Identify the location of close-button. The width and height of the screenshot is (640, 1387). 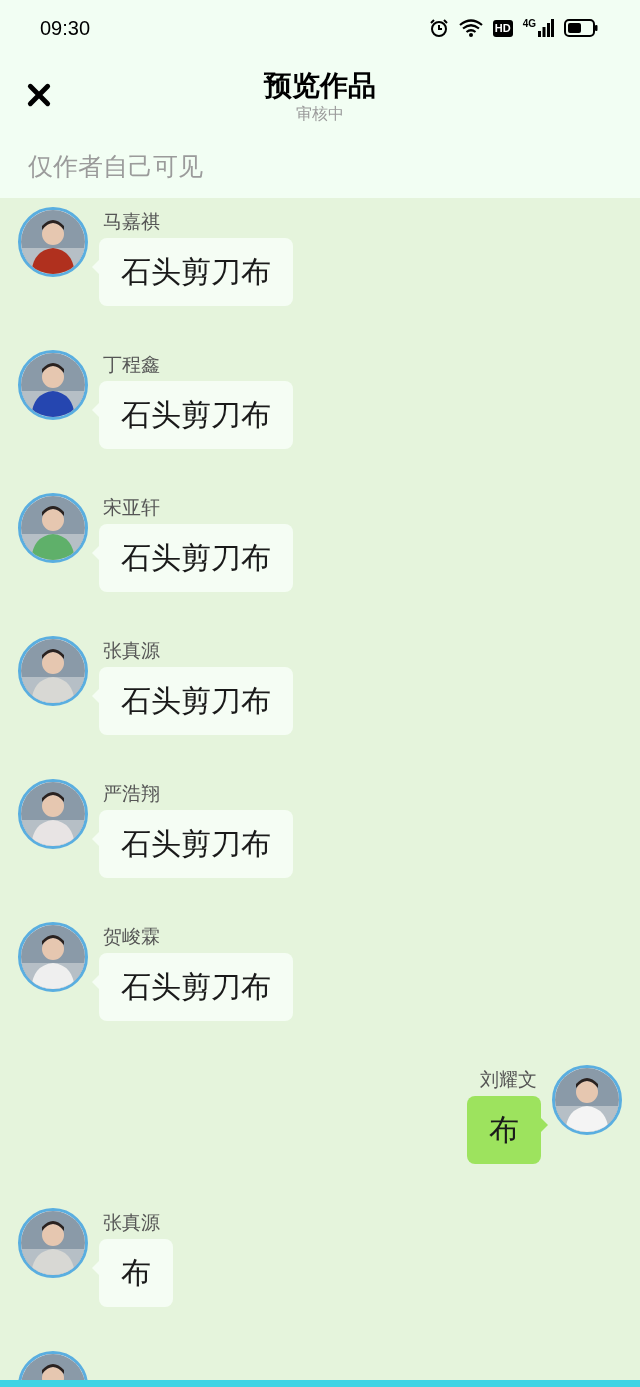
(39, 95).